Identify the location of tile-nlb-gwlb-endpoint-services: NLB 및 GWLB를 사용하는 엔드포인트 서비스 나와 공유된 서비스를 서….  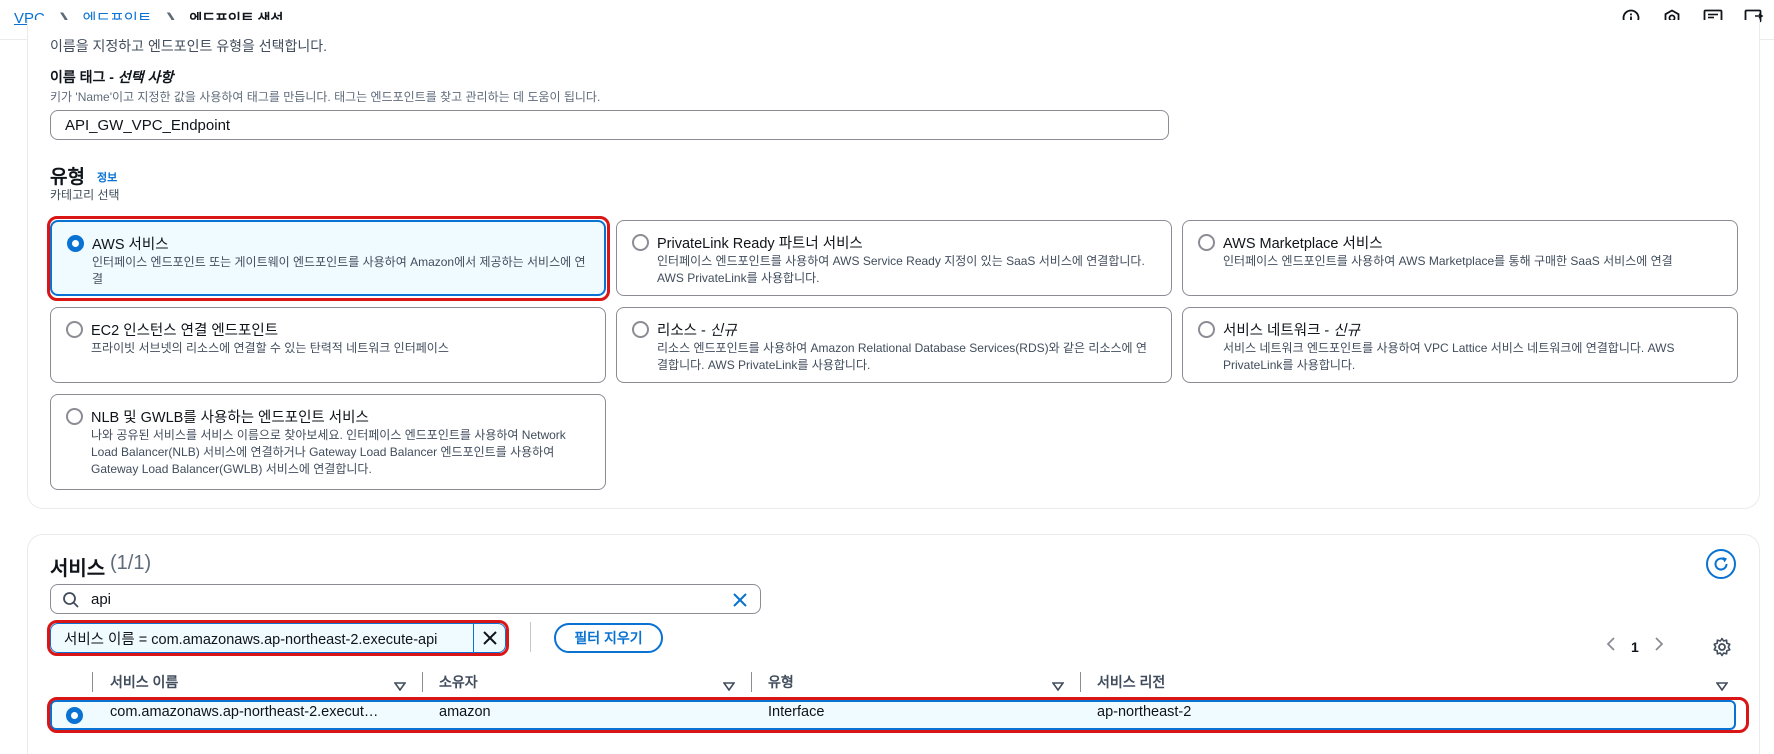
(328, 442).